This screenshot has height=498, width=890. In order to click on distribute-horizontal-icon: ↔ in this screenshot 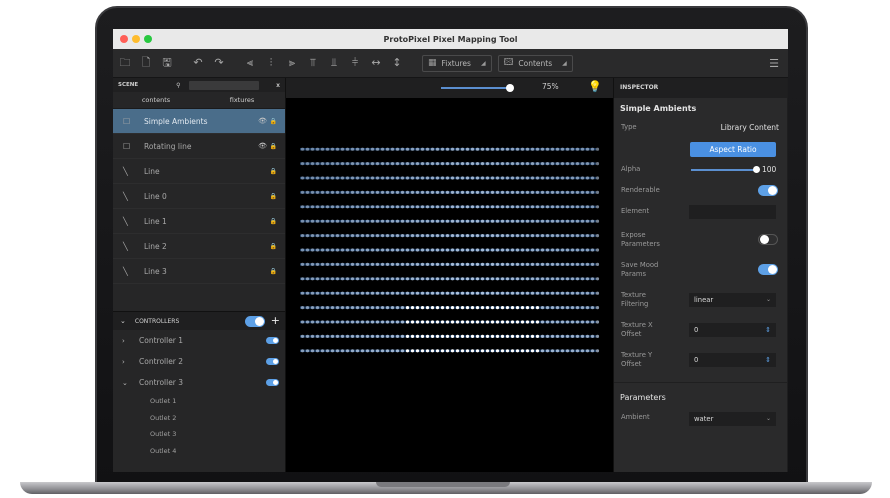, I will do `click(376, 63)`.